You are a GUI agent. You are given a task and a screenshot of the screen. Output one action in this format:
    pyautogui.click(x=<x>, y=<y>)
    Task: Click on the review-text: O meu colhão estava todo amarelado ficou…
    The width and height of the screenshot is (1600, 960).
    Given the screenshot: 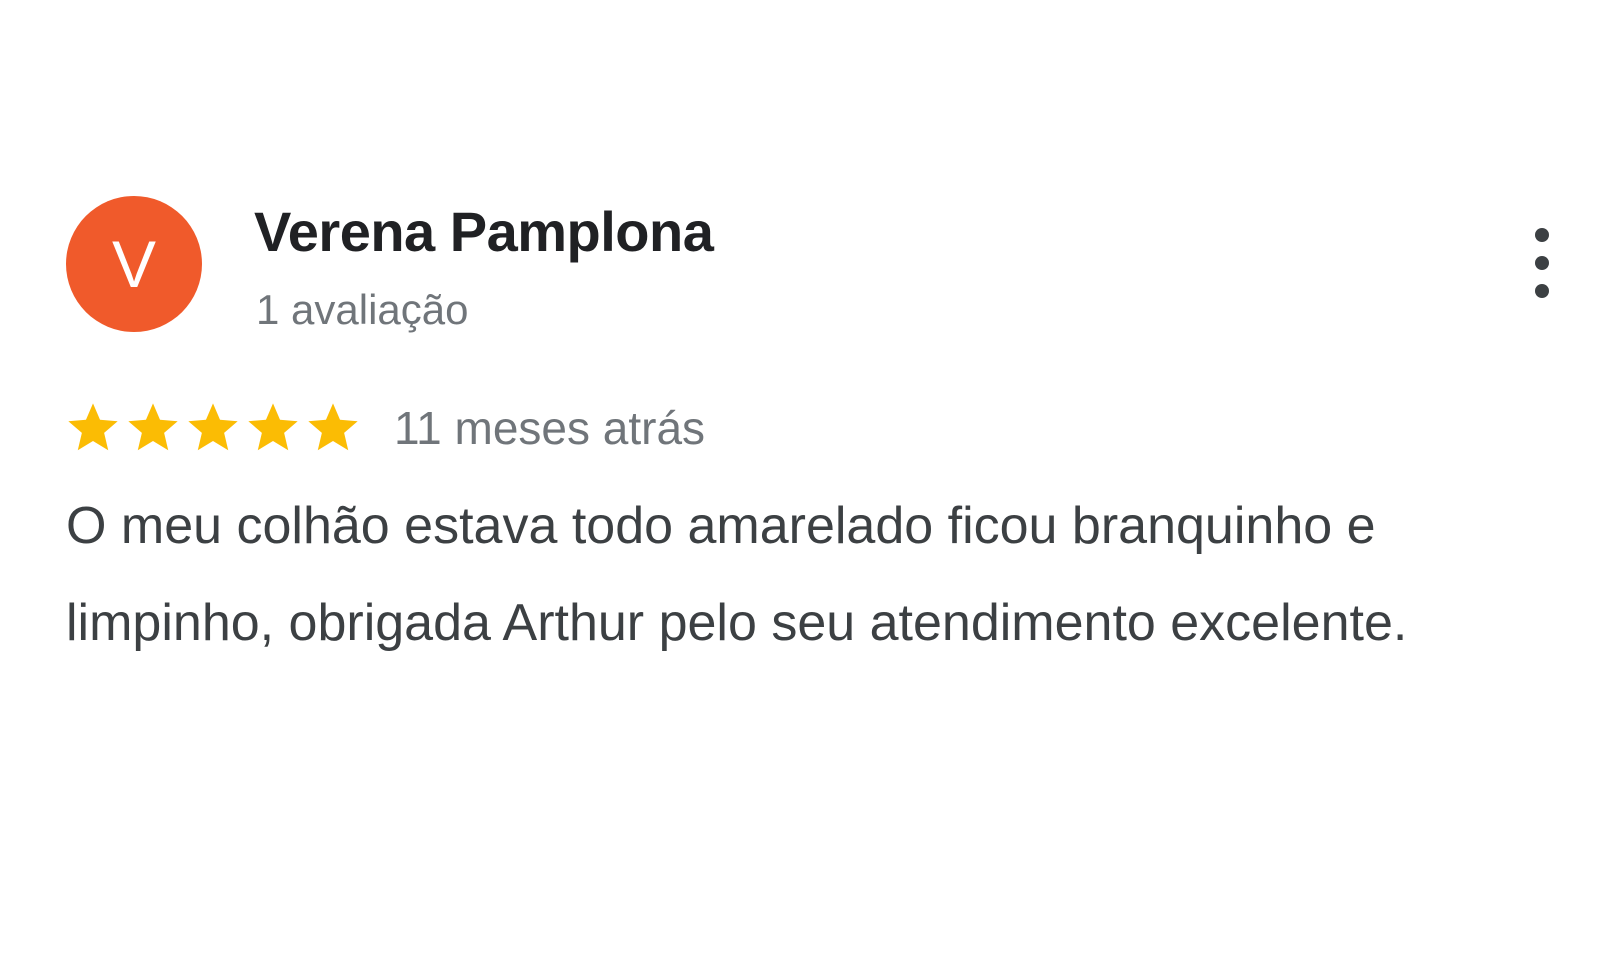 What is the action you would take?
    pyautogui.click(x=737, y=574)
    